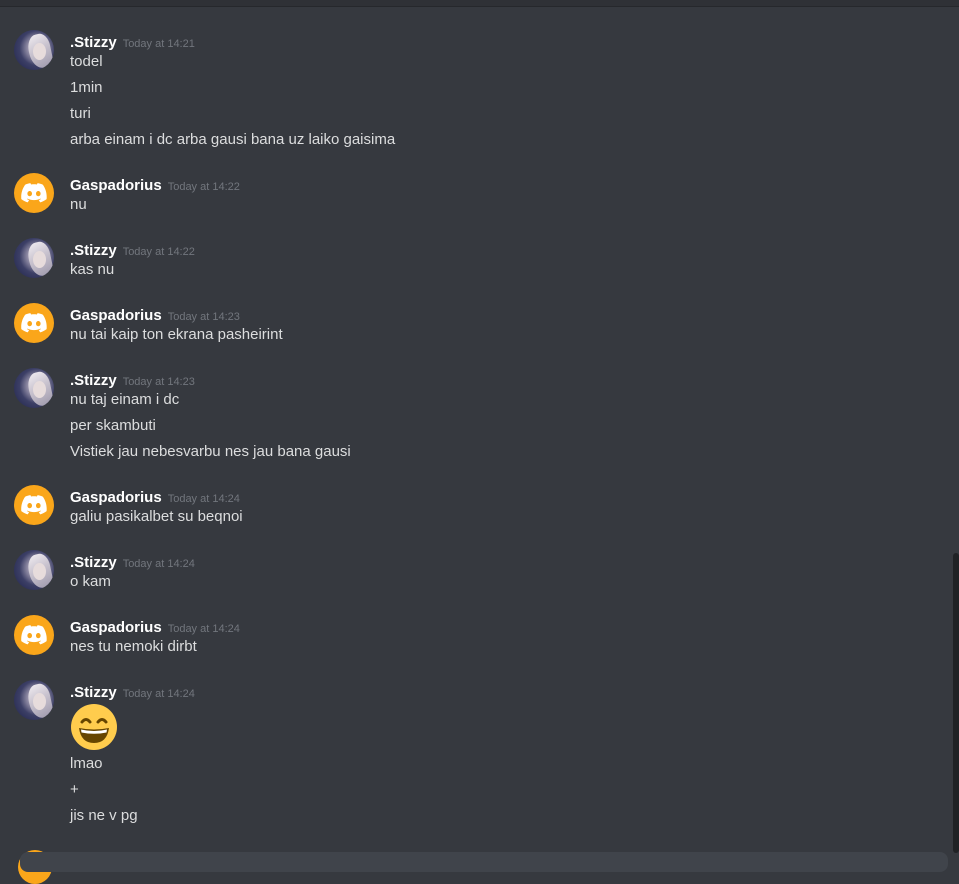  Describe the element at coordinates (158, 44) in the screenshot. I see `timestamp: Today at 14:21` at that location.